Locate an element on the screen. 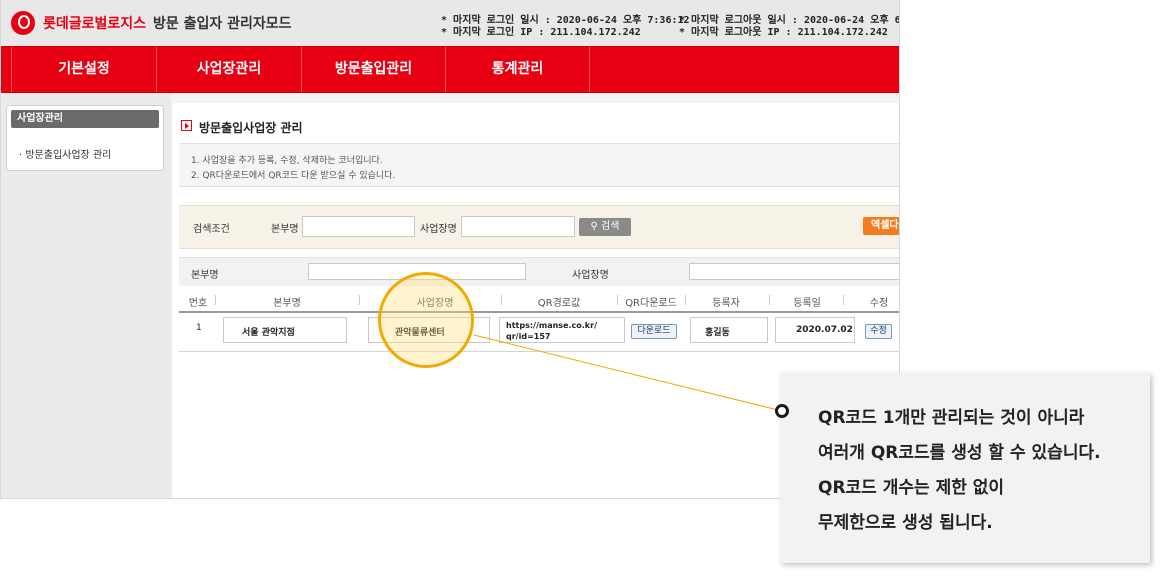  callout-line: 여러개 QR코드를 생성 할 수 있습니다. is located at coordinates (959, 453).